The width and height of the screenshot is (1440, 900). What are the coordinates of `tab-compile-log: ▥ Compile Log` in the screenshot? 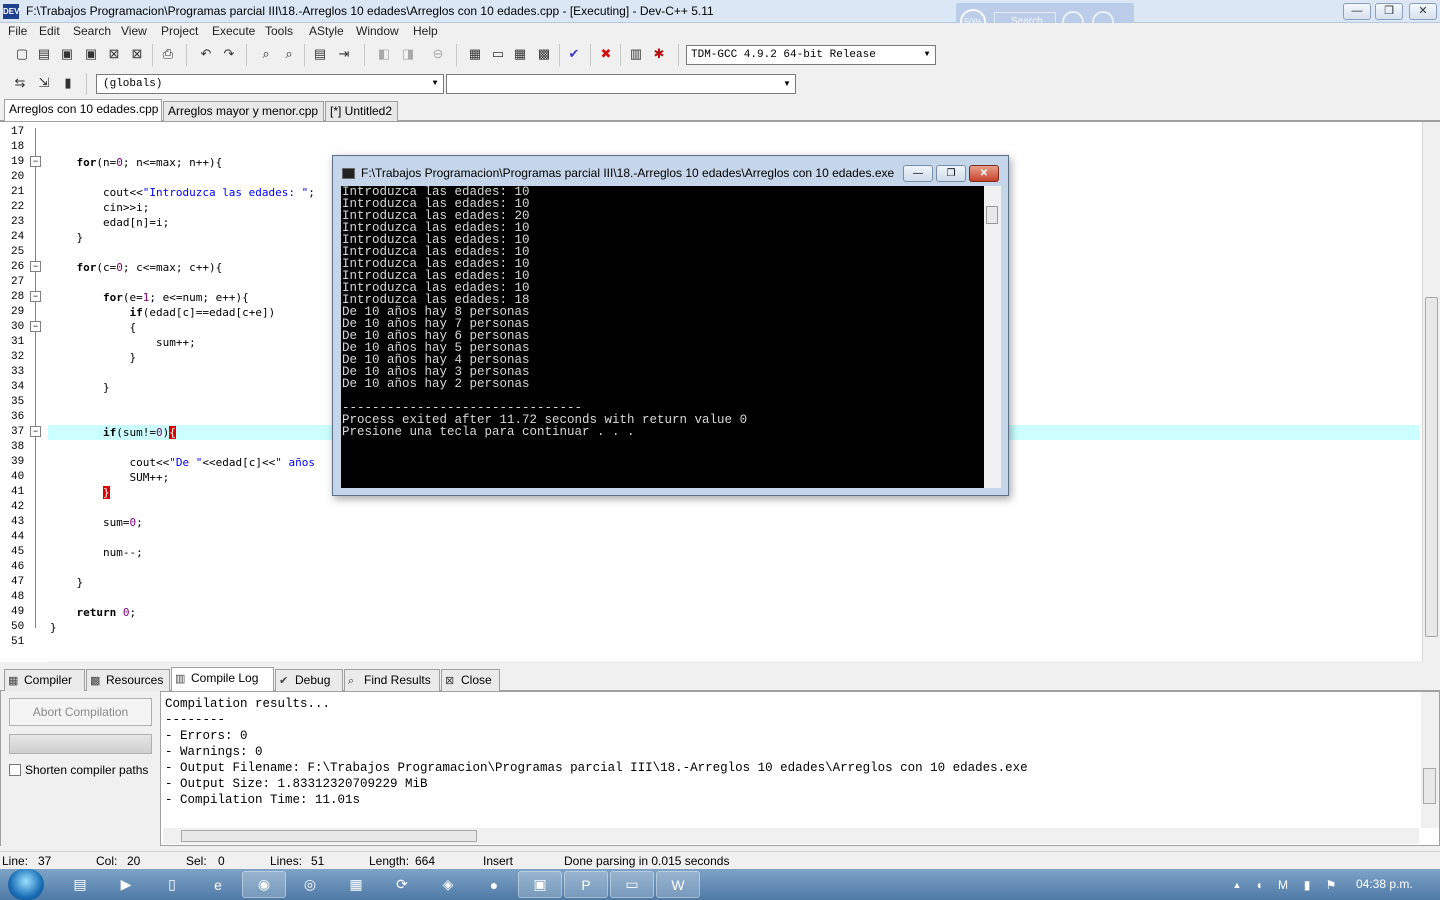 It's located at (222, 679).